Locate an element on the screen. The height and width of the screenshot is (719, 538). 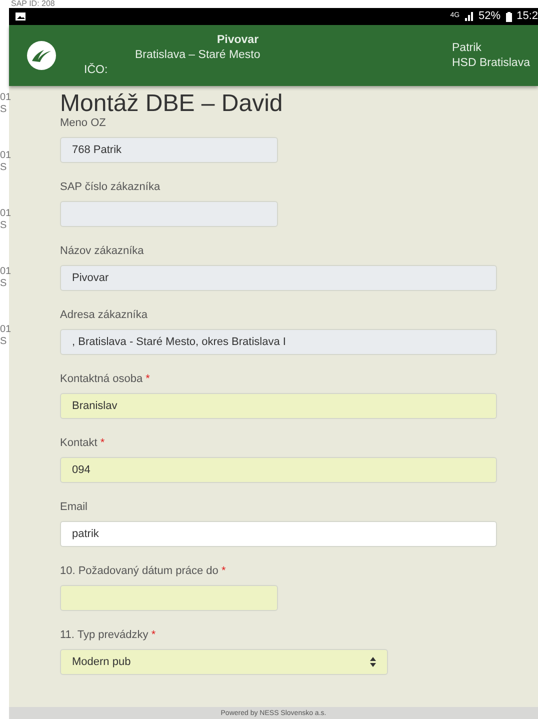
field-label: Kontaktná osoba * is located at coordinates (105, 379).